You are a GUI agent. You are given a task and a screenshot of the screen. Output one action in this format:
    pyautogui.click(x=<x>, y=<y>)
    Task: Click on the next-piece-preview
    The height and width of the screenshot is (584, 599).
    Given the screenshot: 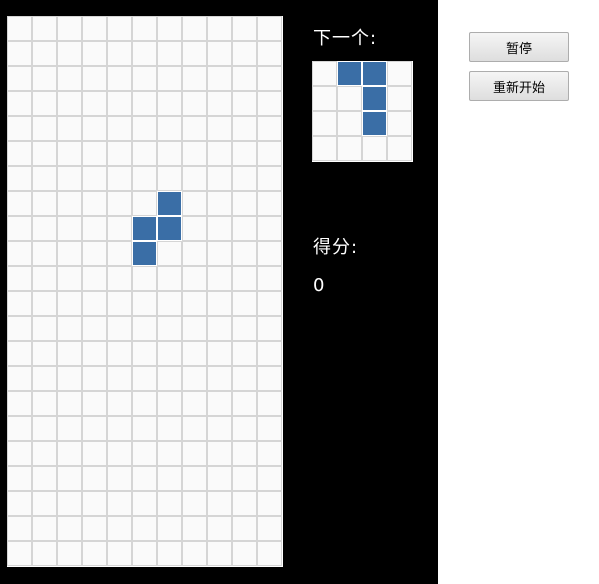 What is the action you would take?
    pyautogui.click(x=362, y=111)
    